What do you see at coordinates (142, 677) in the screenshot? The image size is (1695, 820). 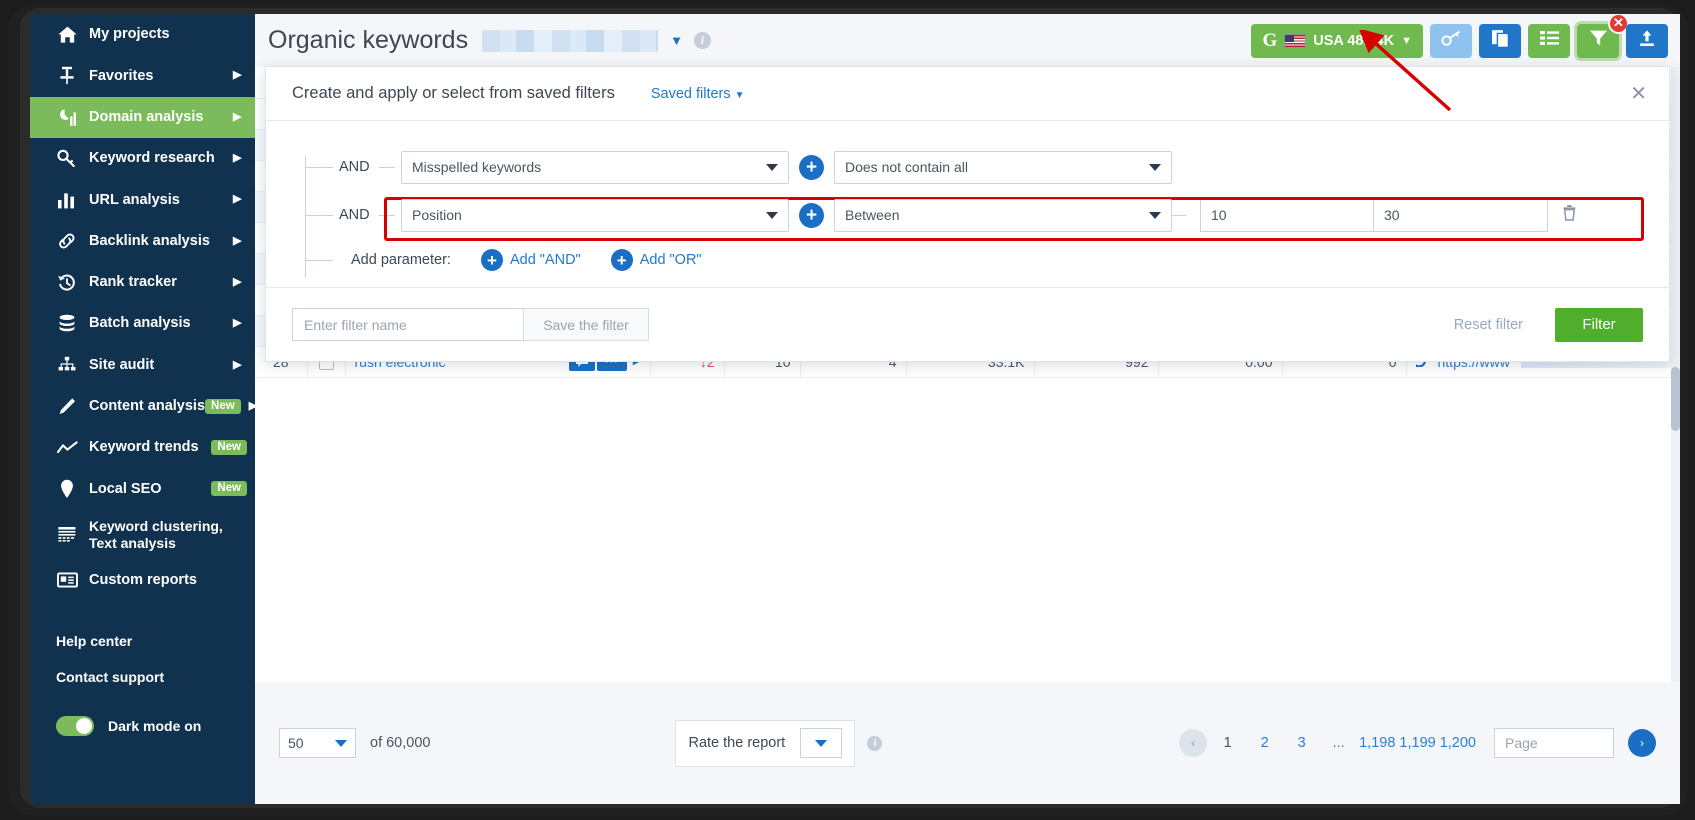 I see `sidebar-contact-support: Contact support` at bounding box center [142, 677].